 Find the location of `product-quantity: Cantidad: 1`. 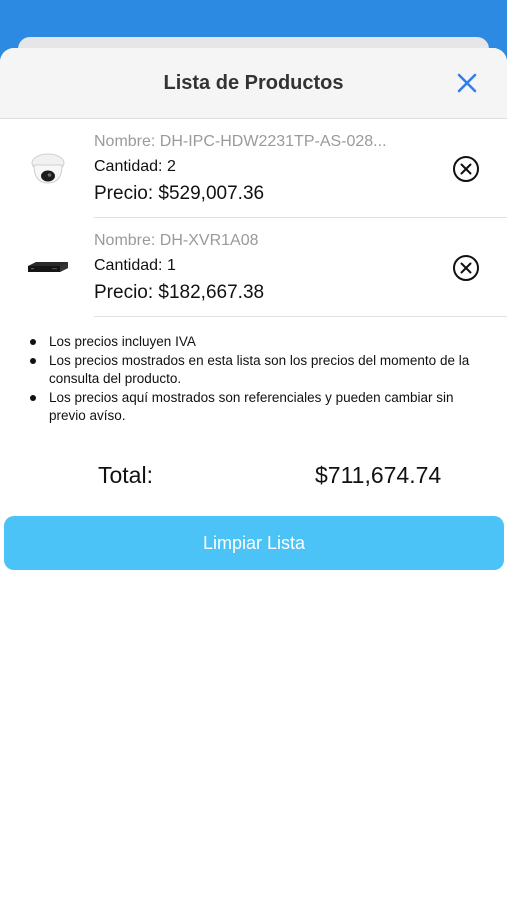

product-quantity: Cantidad: 1 is located at coordinates (135, 265).